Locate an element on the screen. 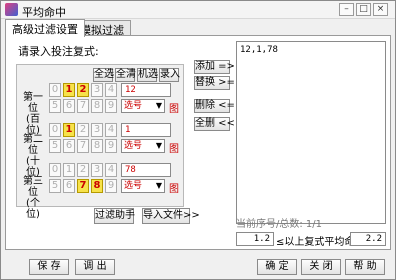 This screenshot has width=396, height=280. pos3-select: 选号 ▼ is located at coordinates (143, 186).